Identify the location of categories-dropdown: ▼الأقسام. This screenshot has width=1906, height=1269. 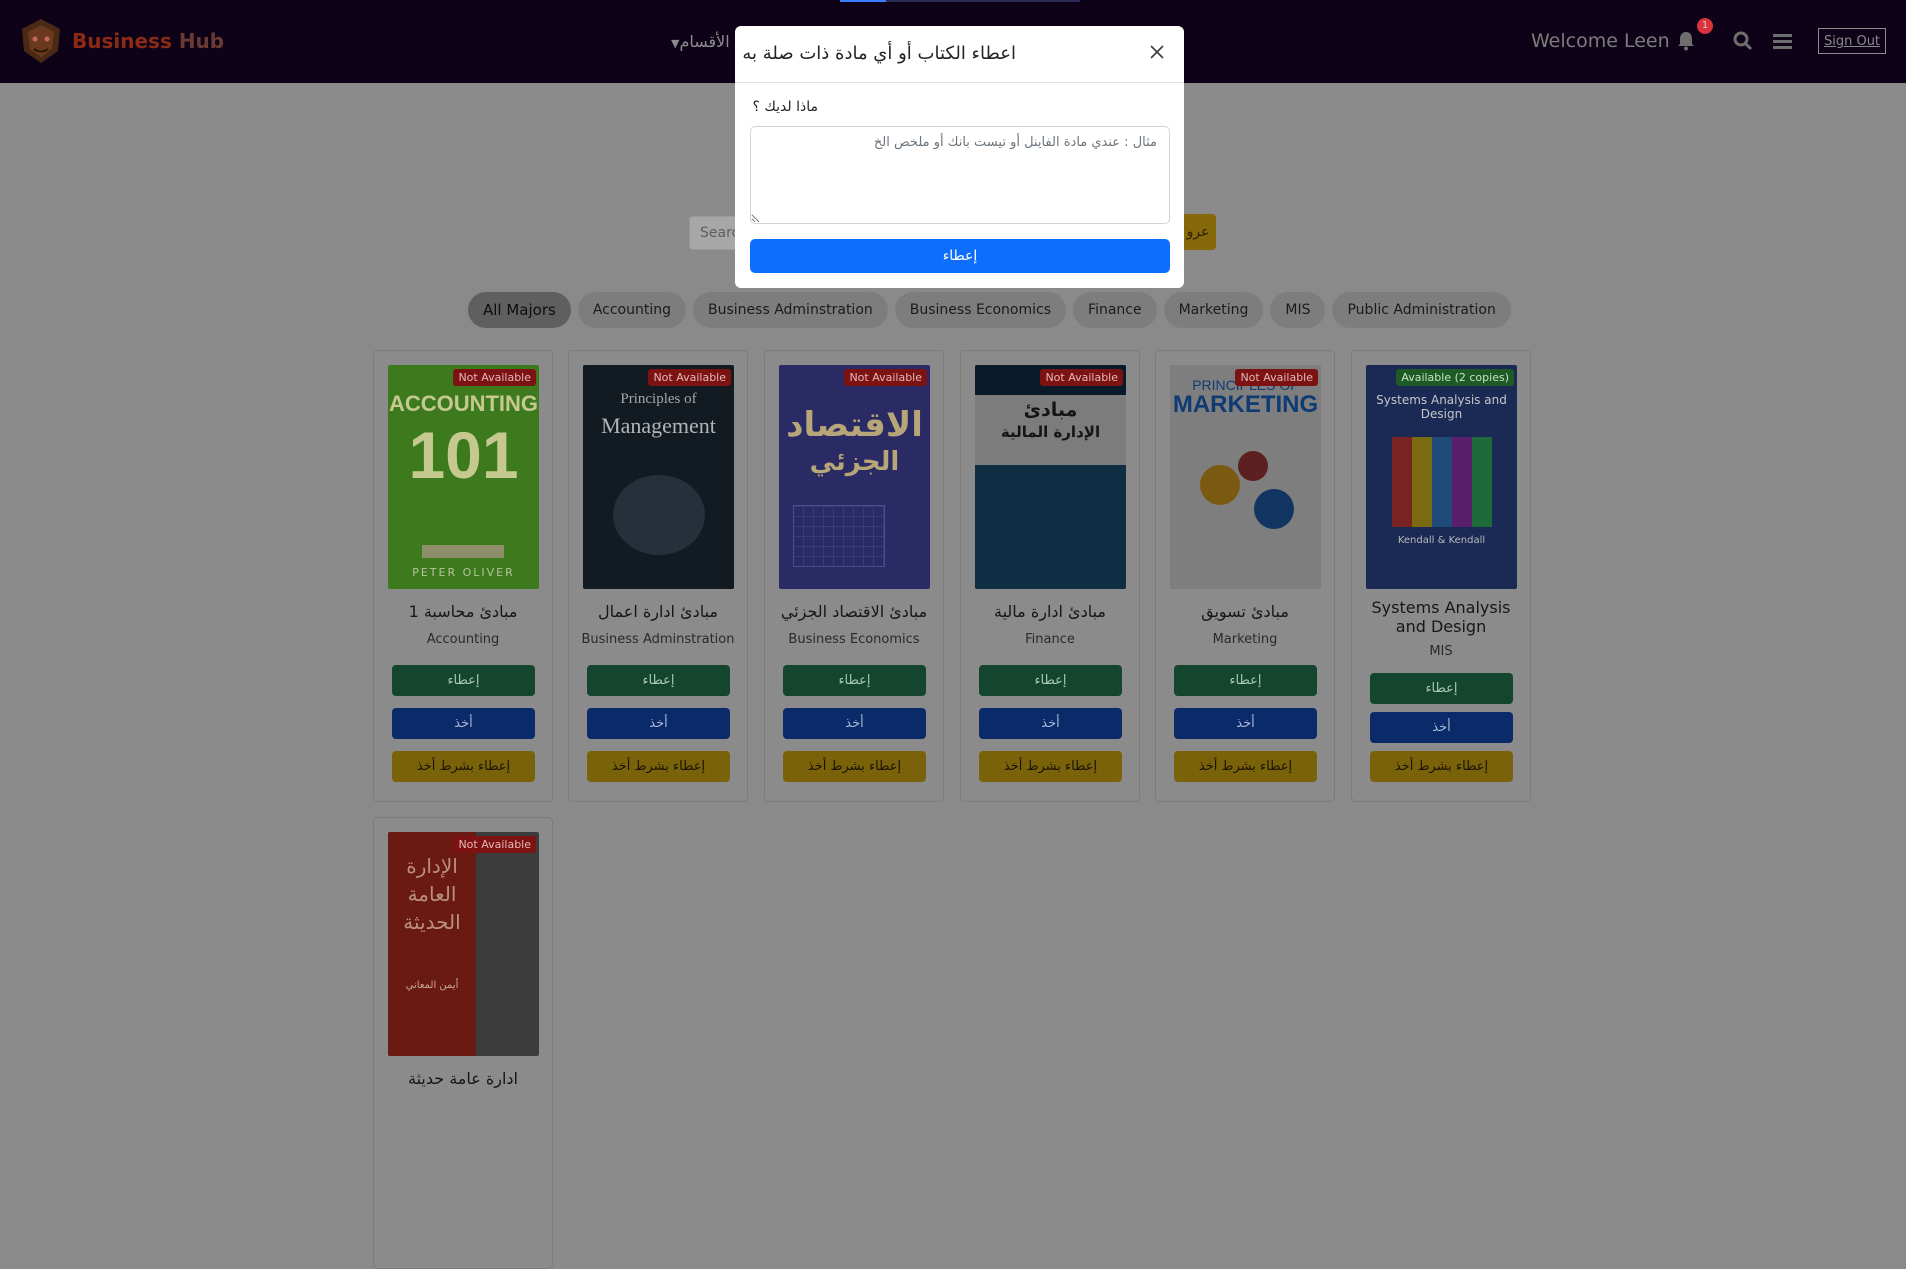
(699, 41).